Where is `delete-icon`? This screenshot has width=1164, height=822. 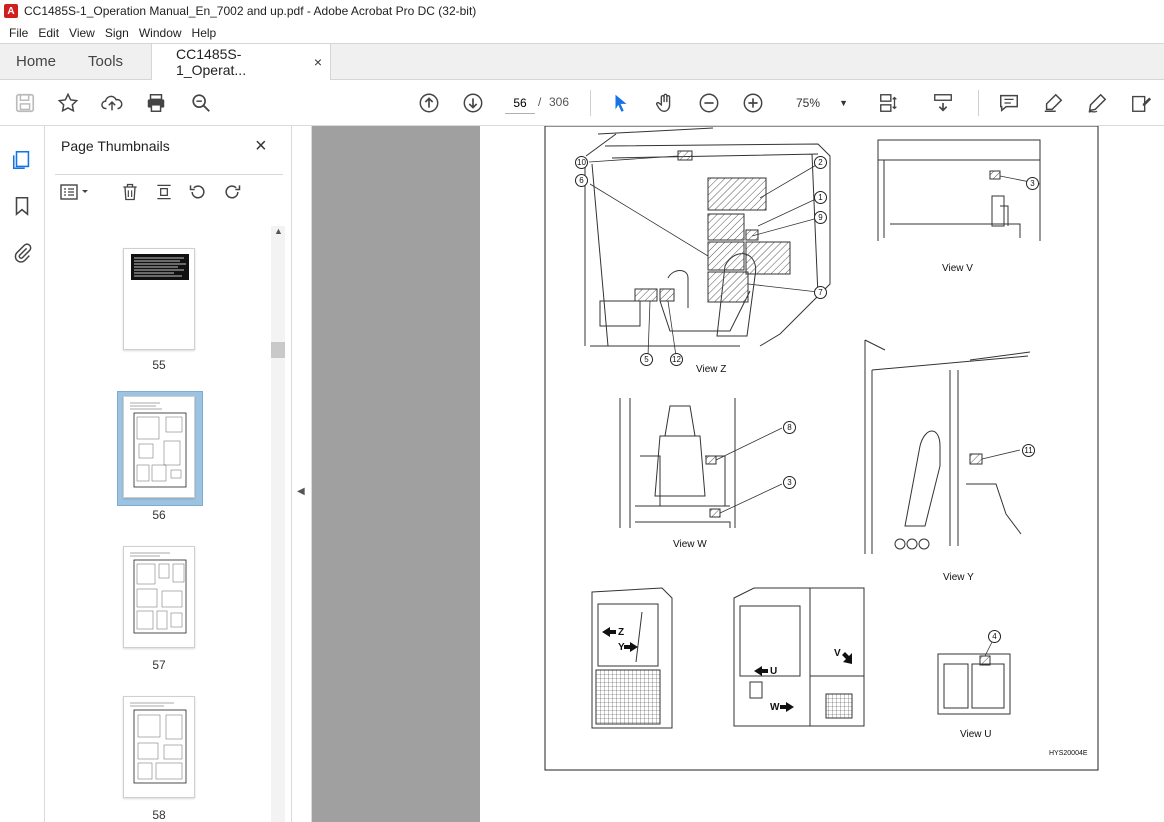 delete-icon is located at coordinates (130, 192).